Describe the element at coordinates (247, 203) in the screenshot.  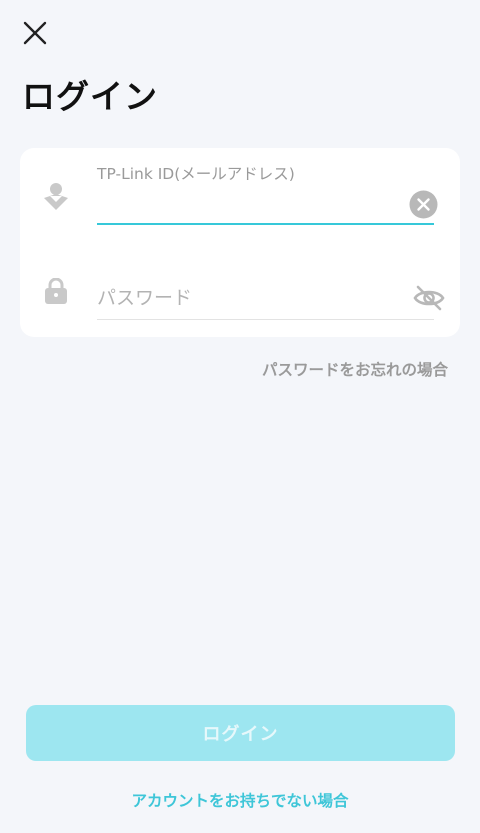
I see `email-field` at that location.